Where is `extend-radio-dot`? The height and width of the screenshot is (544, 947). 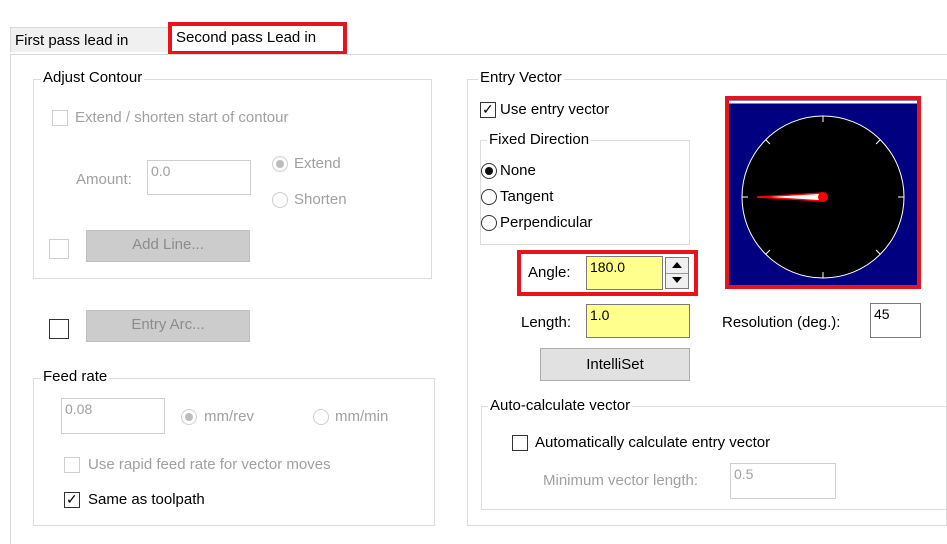 extend-radio-dot is located at coordinates (280, 164).